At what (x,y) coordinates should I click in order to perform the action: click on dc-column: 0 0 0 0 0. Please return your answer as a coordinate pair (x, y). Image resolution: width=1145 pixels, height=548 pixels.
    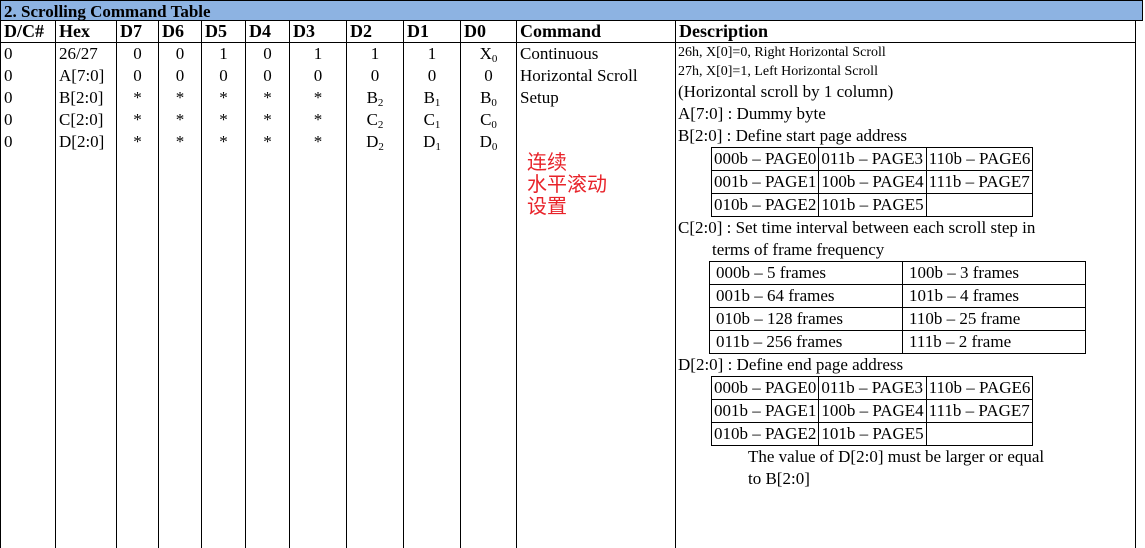
    Looking at the image, I should click on (28, 295).